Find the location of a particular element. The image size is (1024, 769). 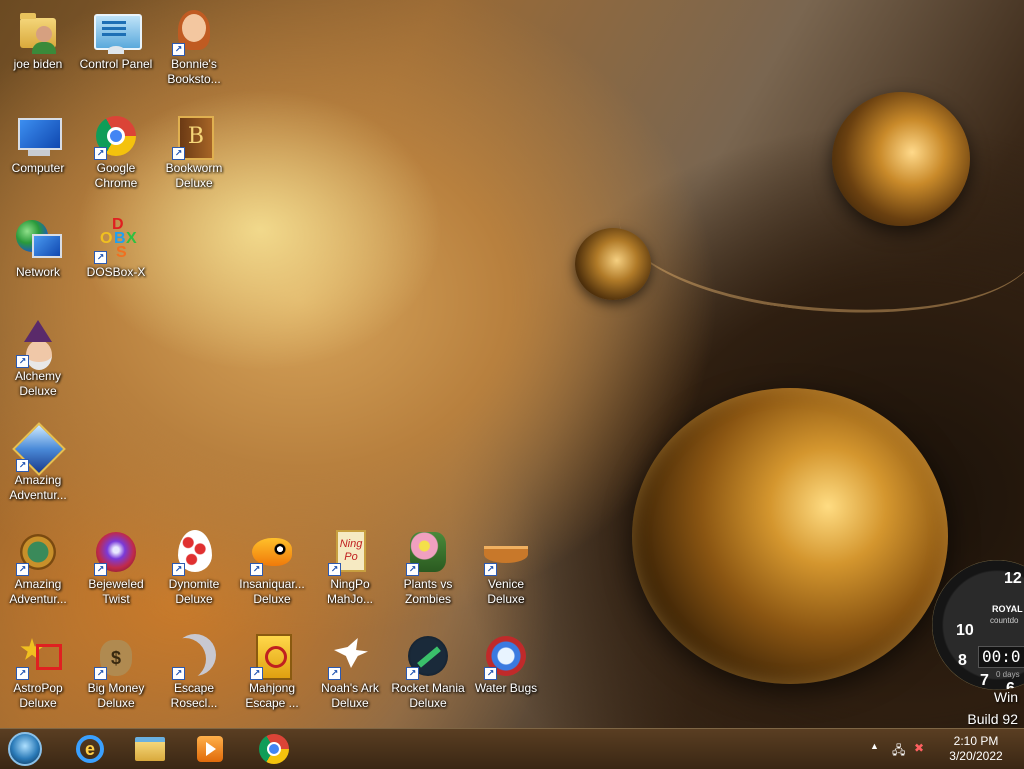

escape-rosecliff-icon: ↗ is located at coordinates (194, 656).